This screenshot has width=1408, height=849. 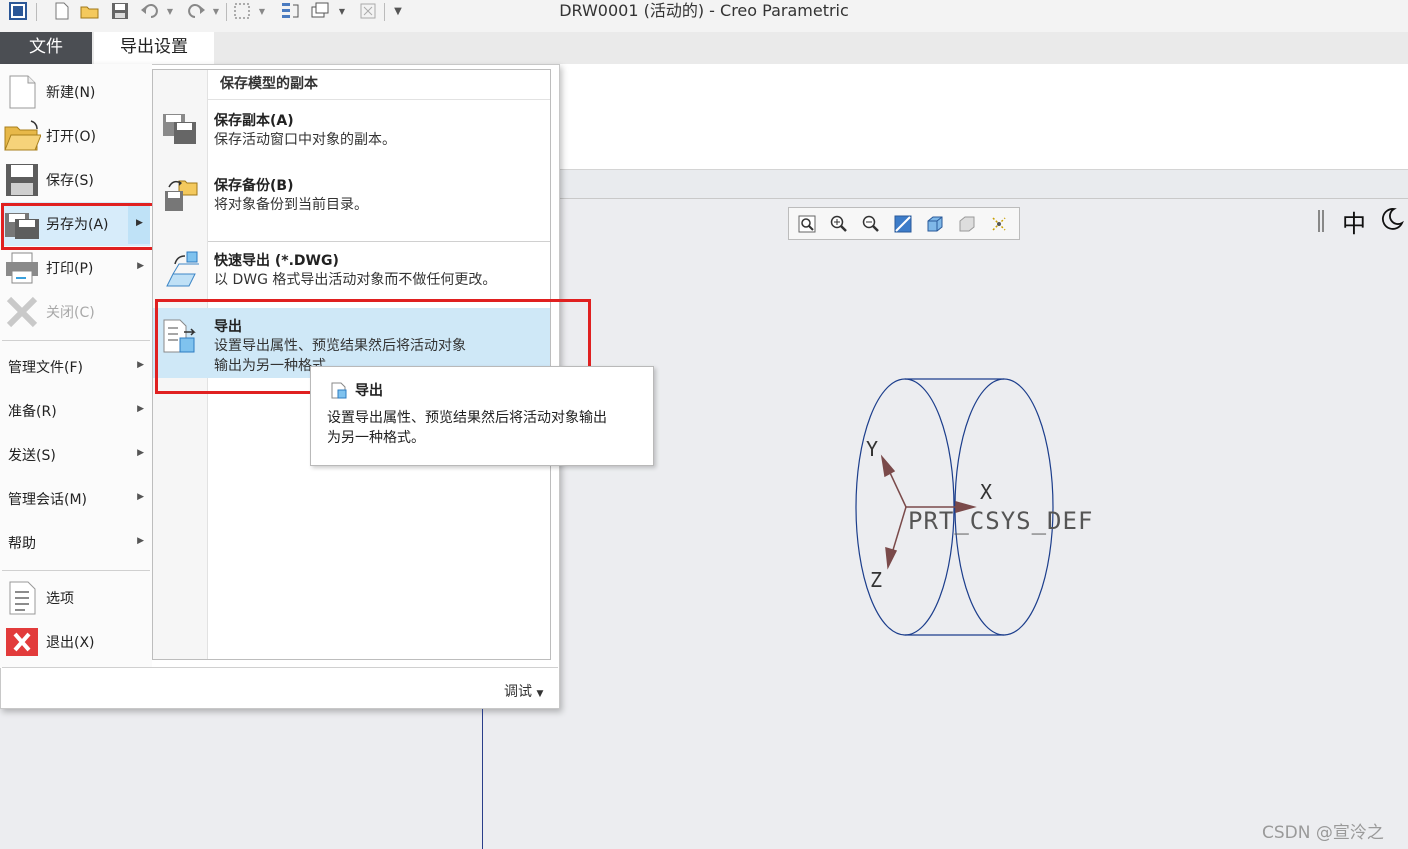 What do you see at coordinates (46, 48) in the screenshot?
I see `tab-file: 文件` at bounding box center [46, 48].